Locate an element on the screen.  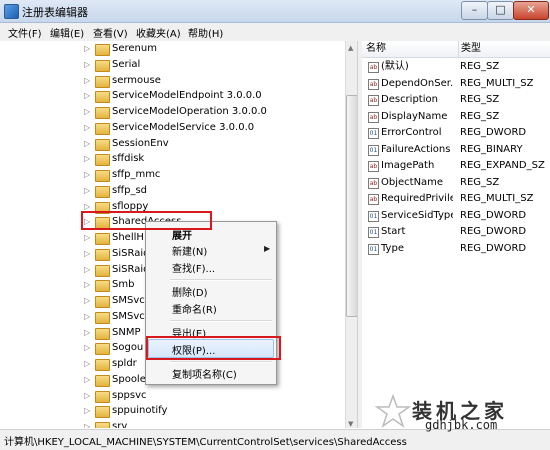
menu-favorites: 收藏夹(A) is located at coordinates (158, 32).